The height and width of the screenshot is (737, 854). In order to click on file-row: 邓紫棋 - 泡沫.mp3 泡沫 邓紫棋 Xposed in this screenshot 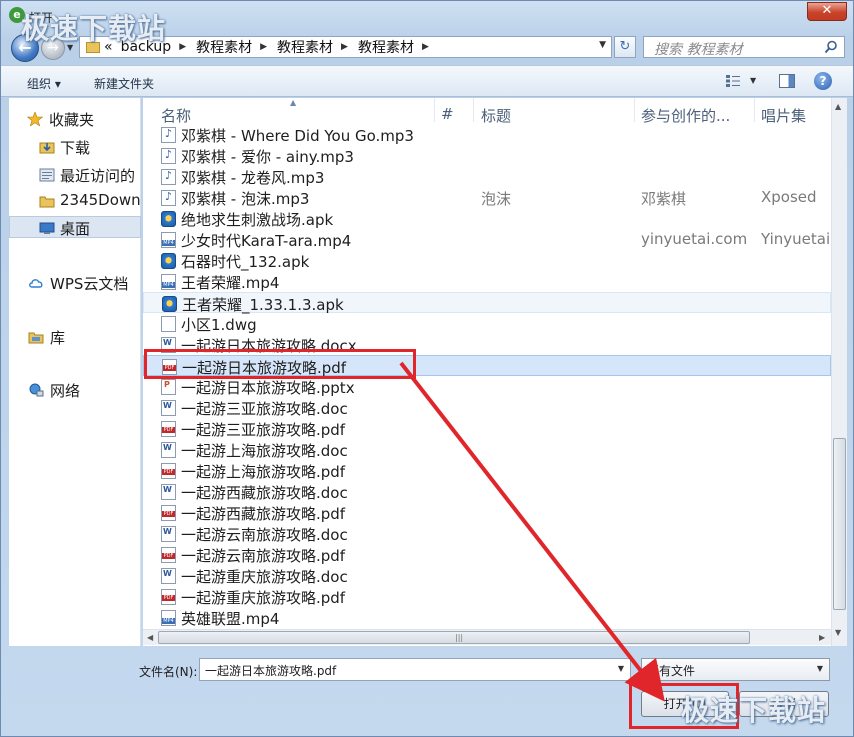, I will do `click(487, 197)`.